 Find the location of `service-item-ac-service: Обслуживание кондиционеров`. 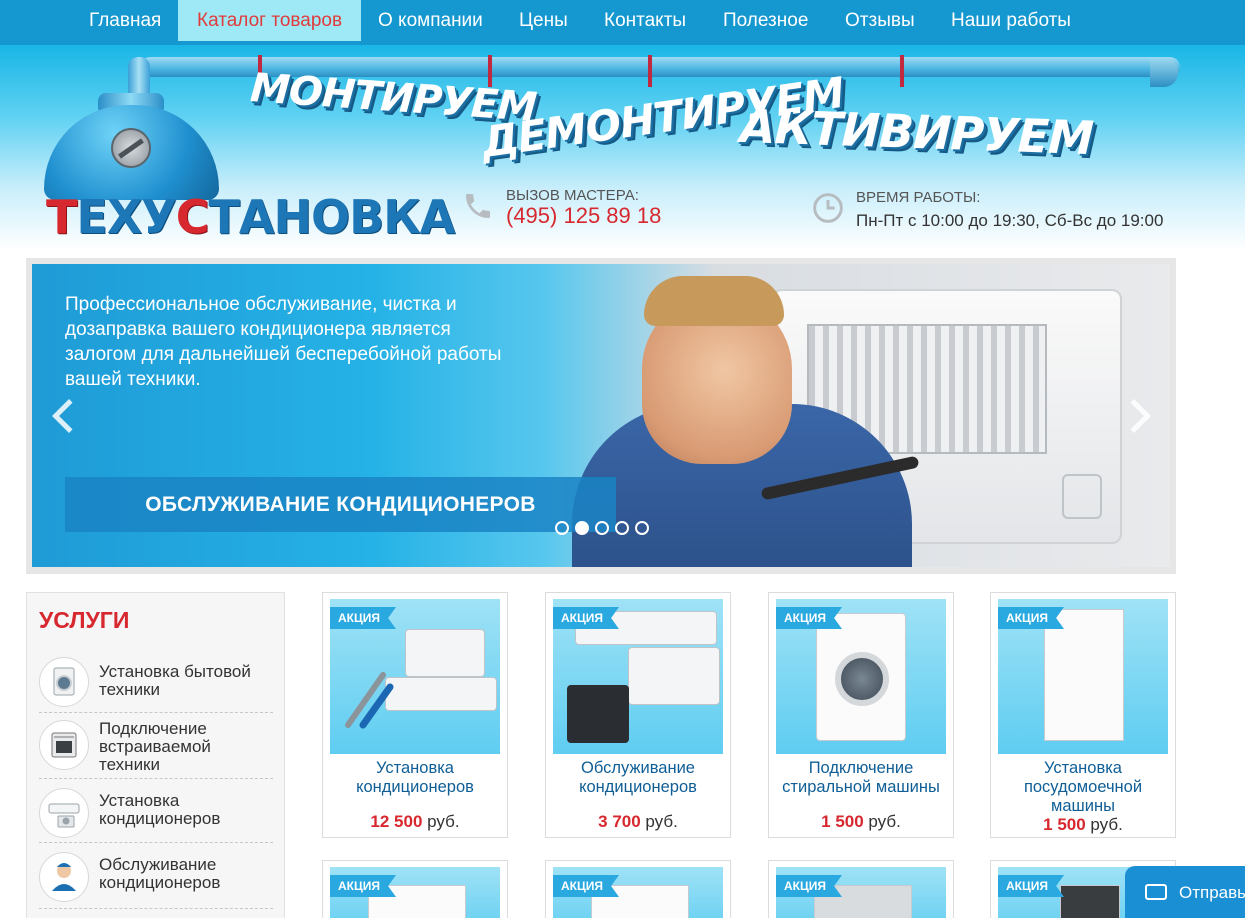

service-item-ac-service: Обслуживание кондиционеров is located at coordinates (156, 877).